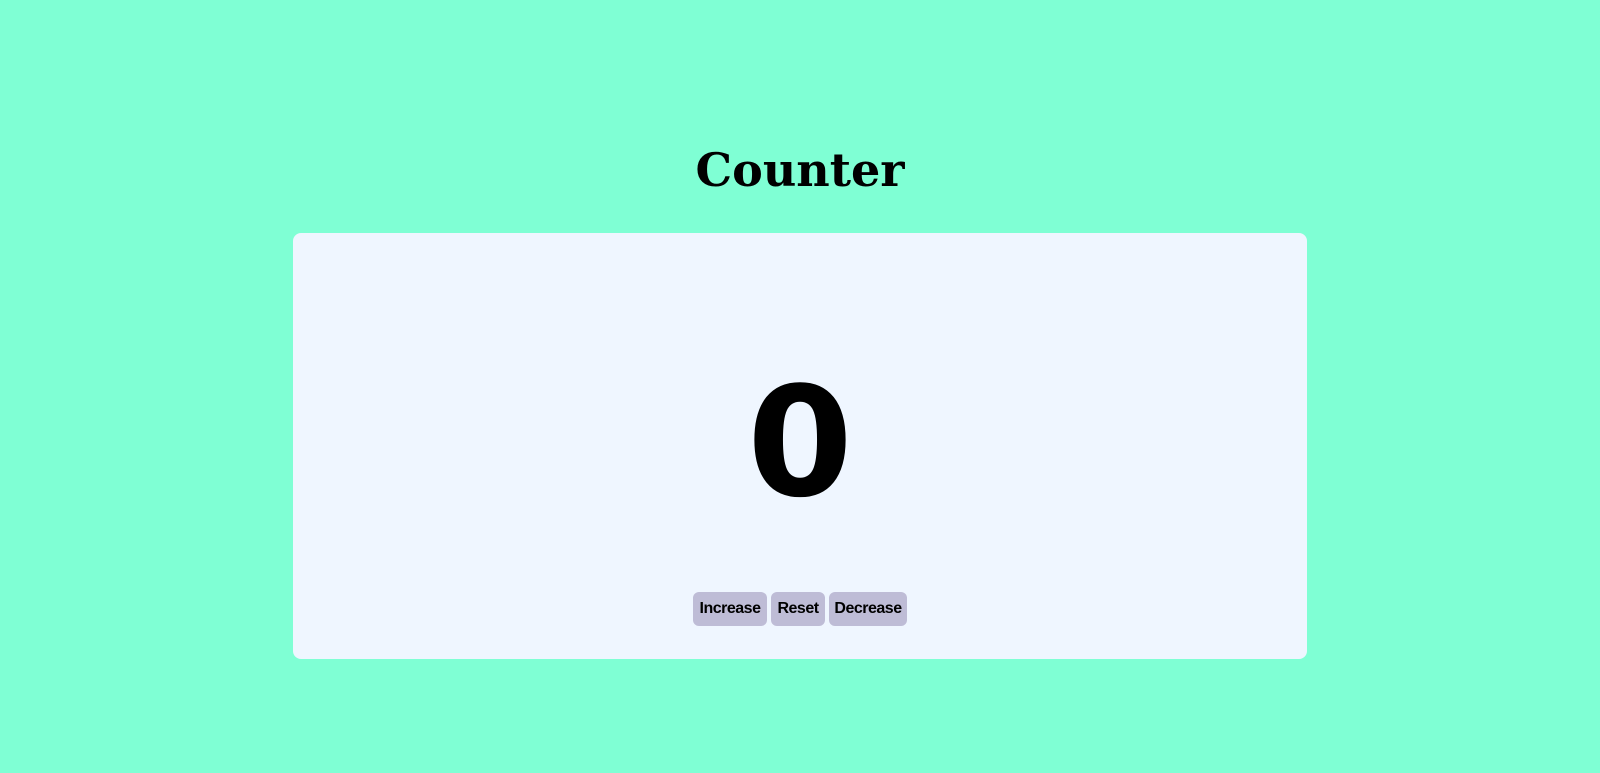 This screenshot has width=1600, height=773. What do you see at coordinates (868, 609) in the screenshot?
I see `decrease-button: Decrease` at bounding box center [868, 609].